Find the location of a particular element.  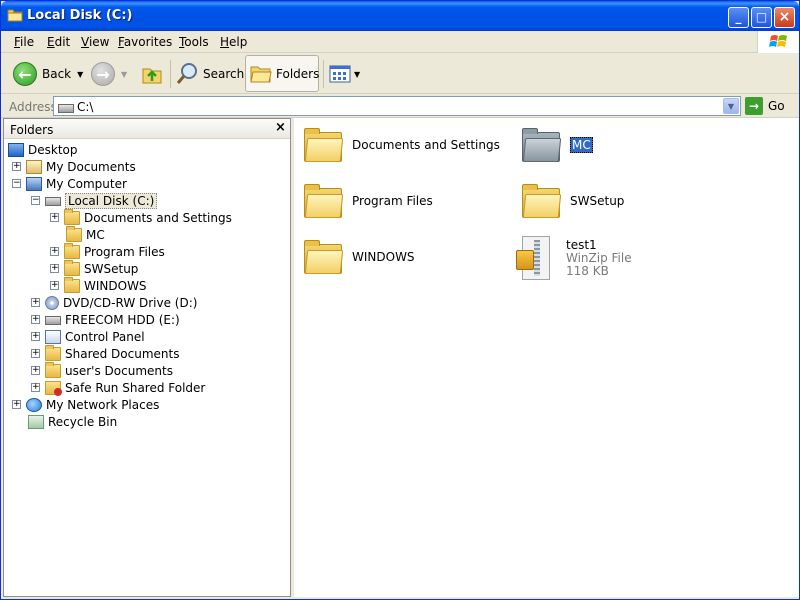

back-button: ← Back ▼ is located at coordinates (48, 74).